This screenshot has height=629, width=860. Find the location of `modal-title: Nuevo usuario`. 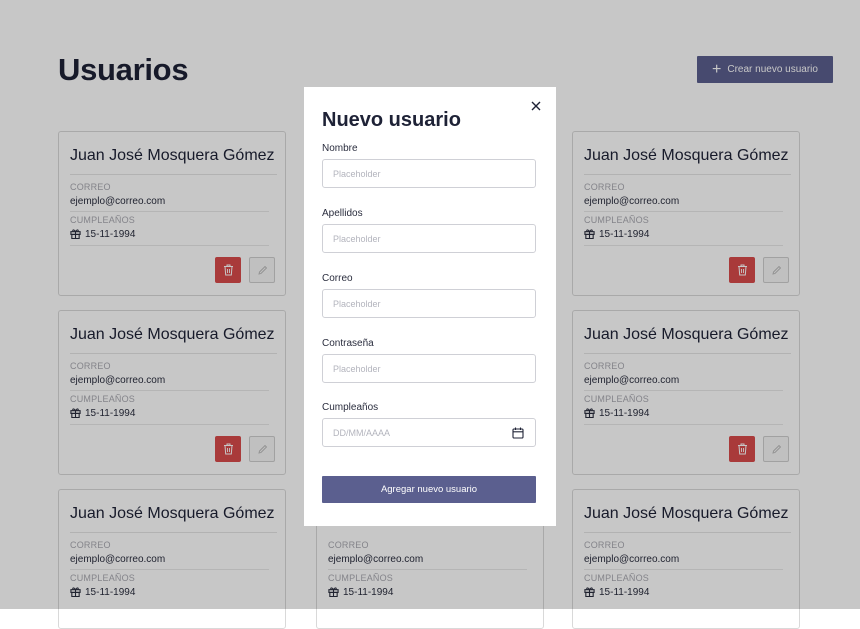

modal-title: Nuevo usuario is located at coordinates (391, 120).